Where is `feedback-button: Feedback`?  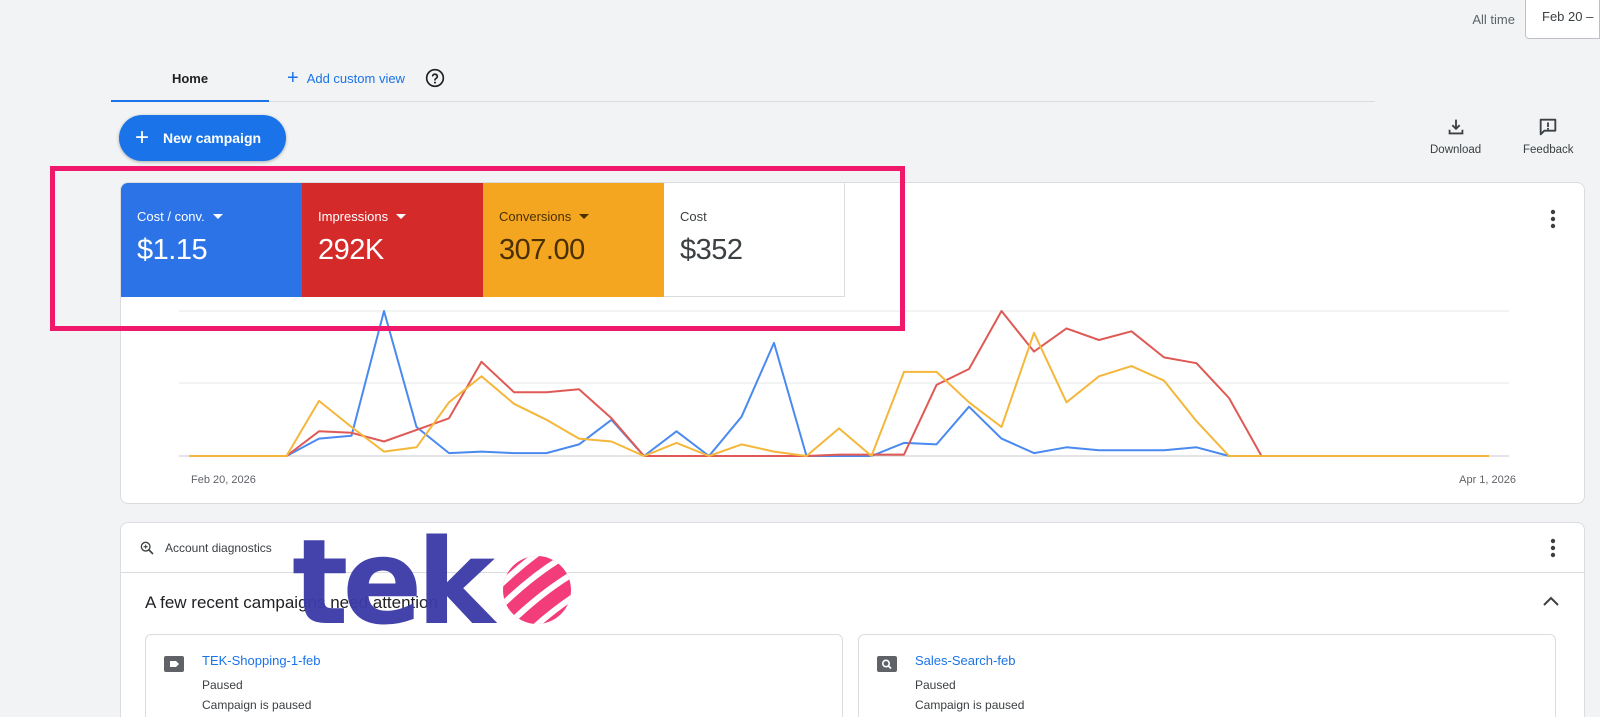 feedback-button: Feedback is located at coordinates (1548, 136).